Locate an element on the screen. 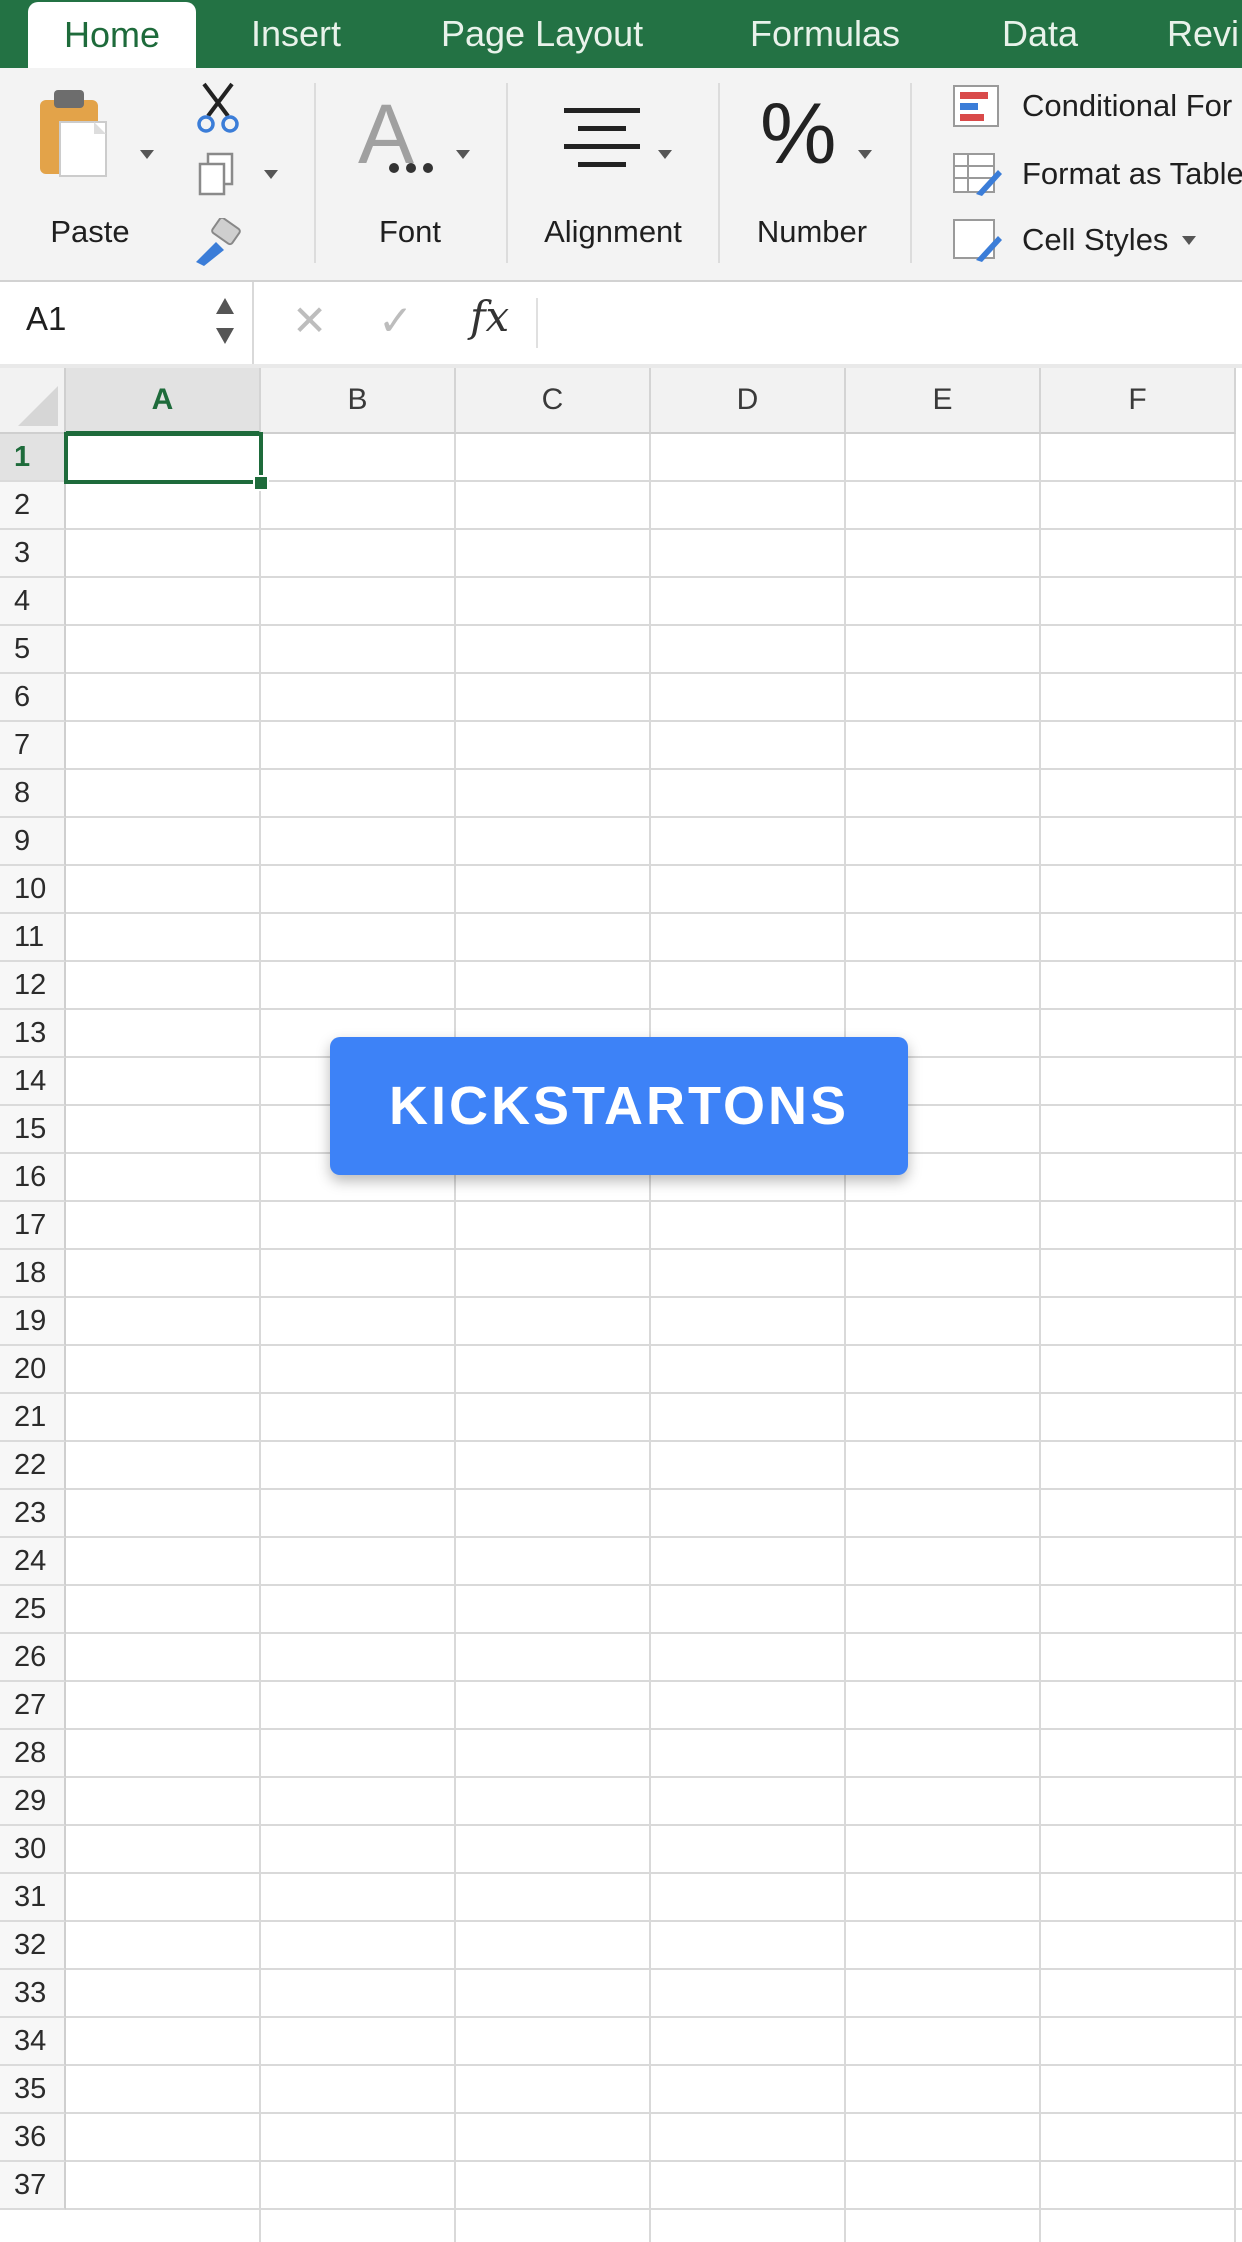 This screenshot has height=2242, width=1242. align-center-icon is located at coordinates (602, 137).